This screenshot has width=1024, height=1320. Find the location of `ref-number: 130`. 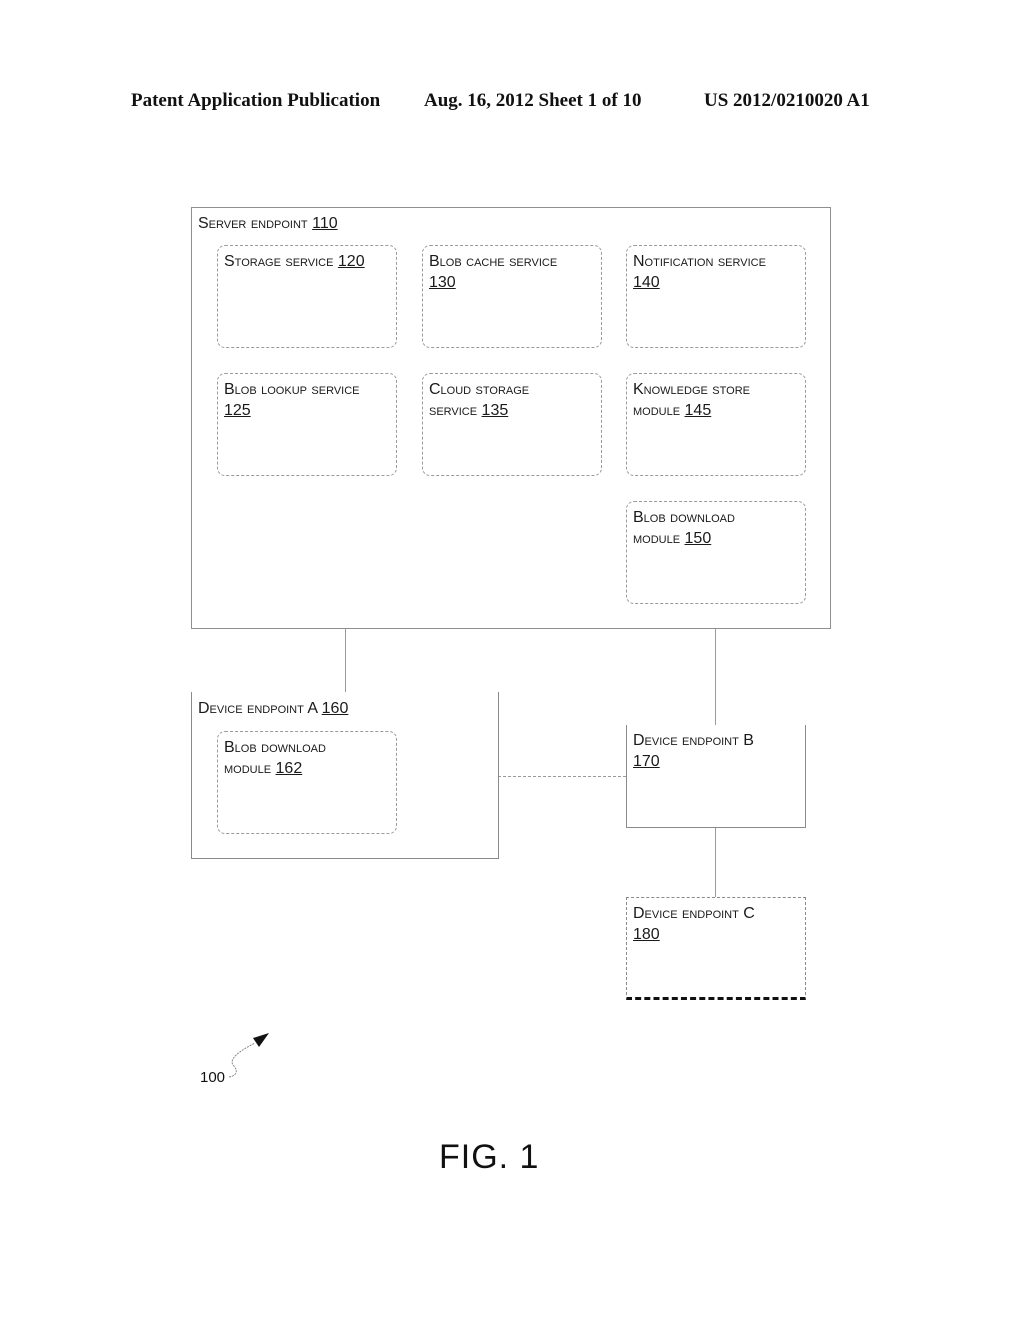

ref-number: 130 is located at coordinates (442, 282).